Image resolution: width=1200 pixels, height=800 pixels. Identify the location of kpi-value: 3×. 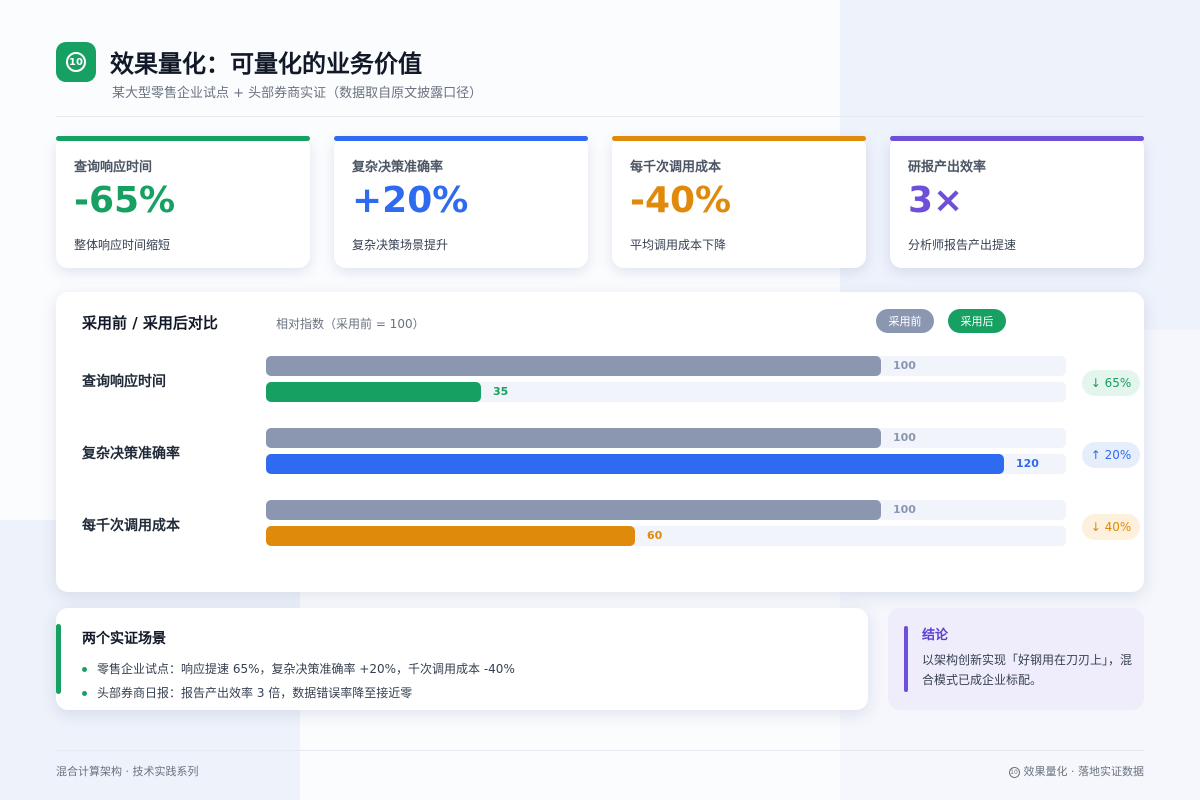
(936, 200).